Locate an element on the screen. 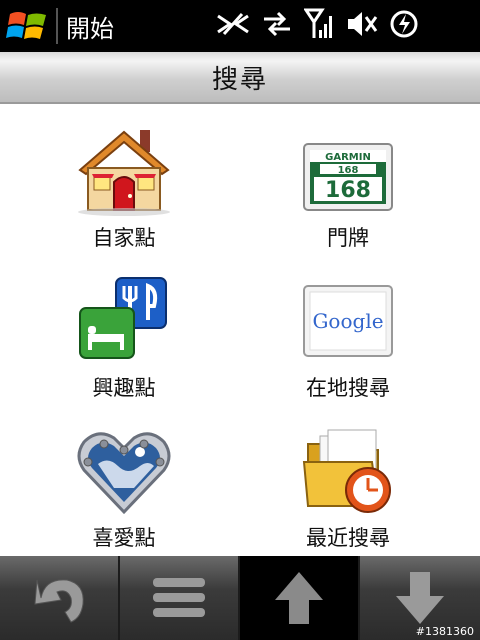 Image resolution: width=480 pixels, height=640 pixels. back-icon is located at coordinates (59, 601).